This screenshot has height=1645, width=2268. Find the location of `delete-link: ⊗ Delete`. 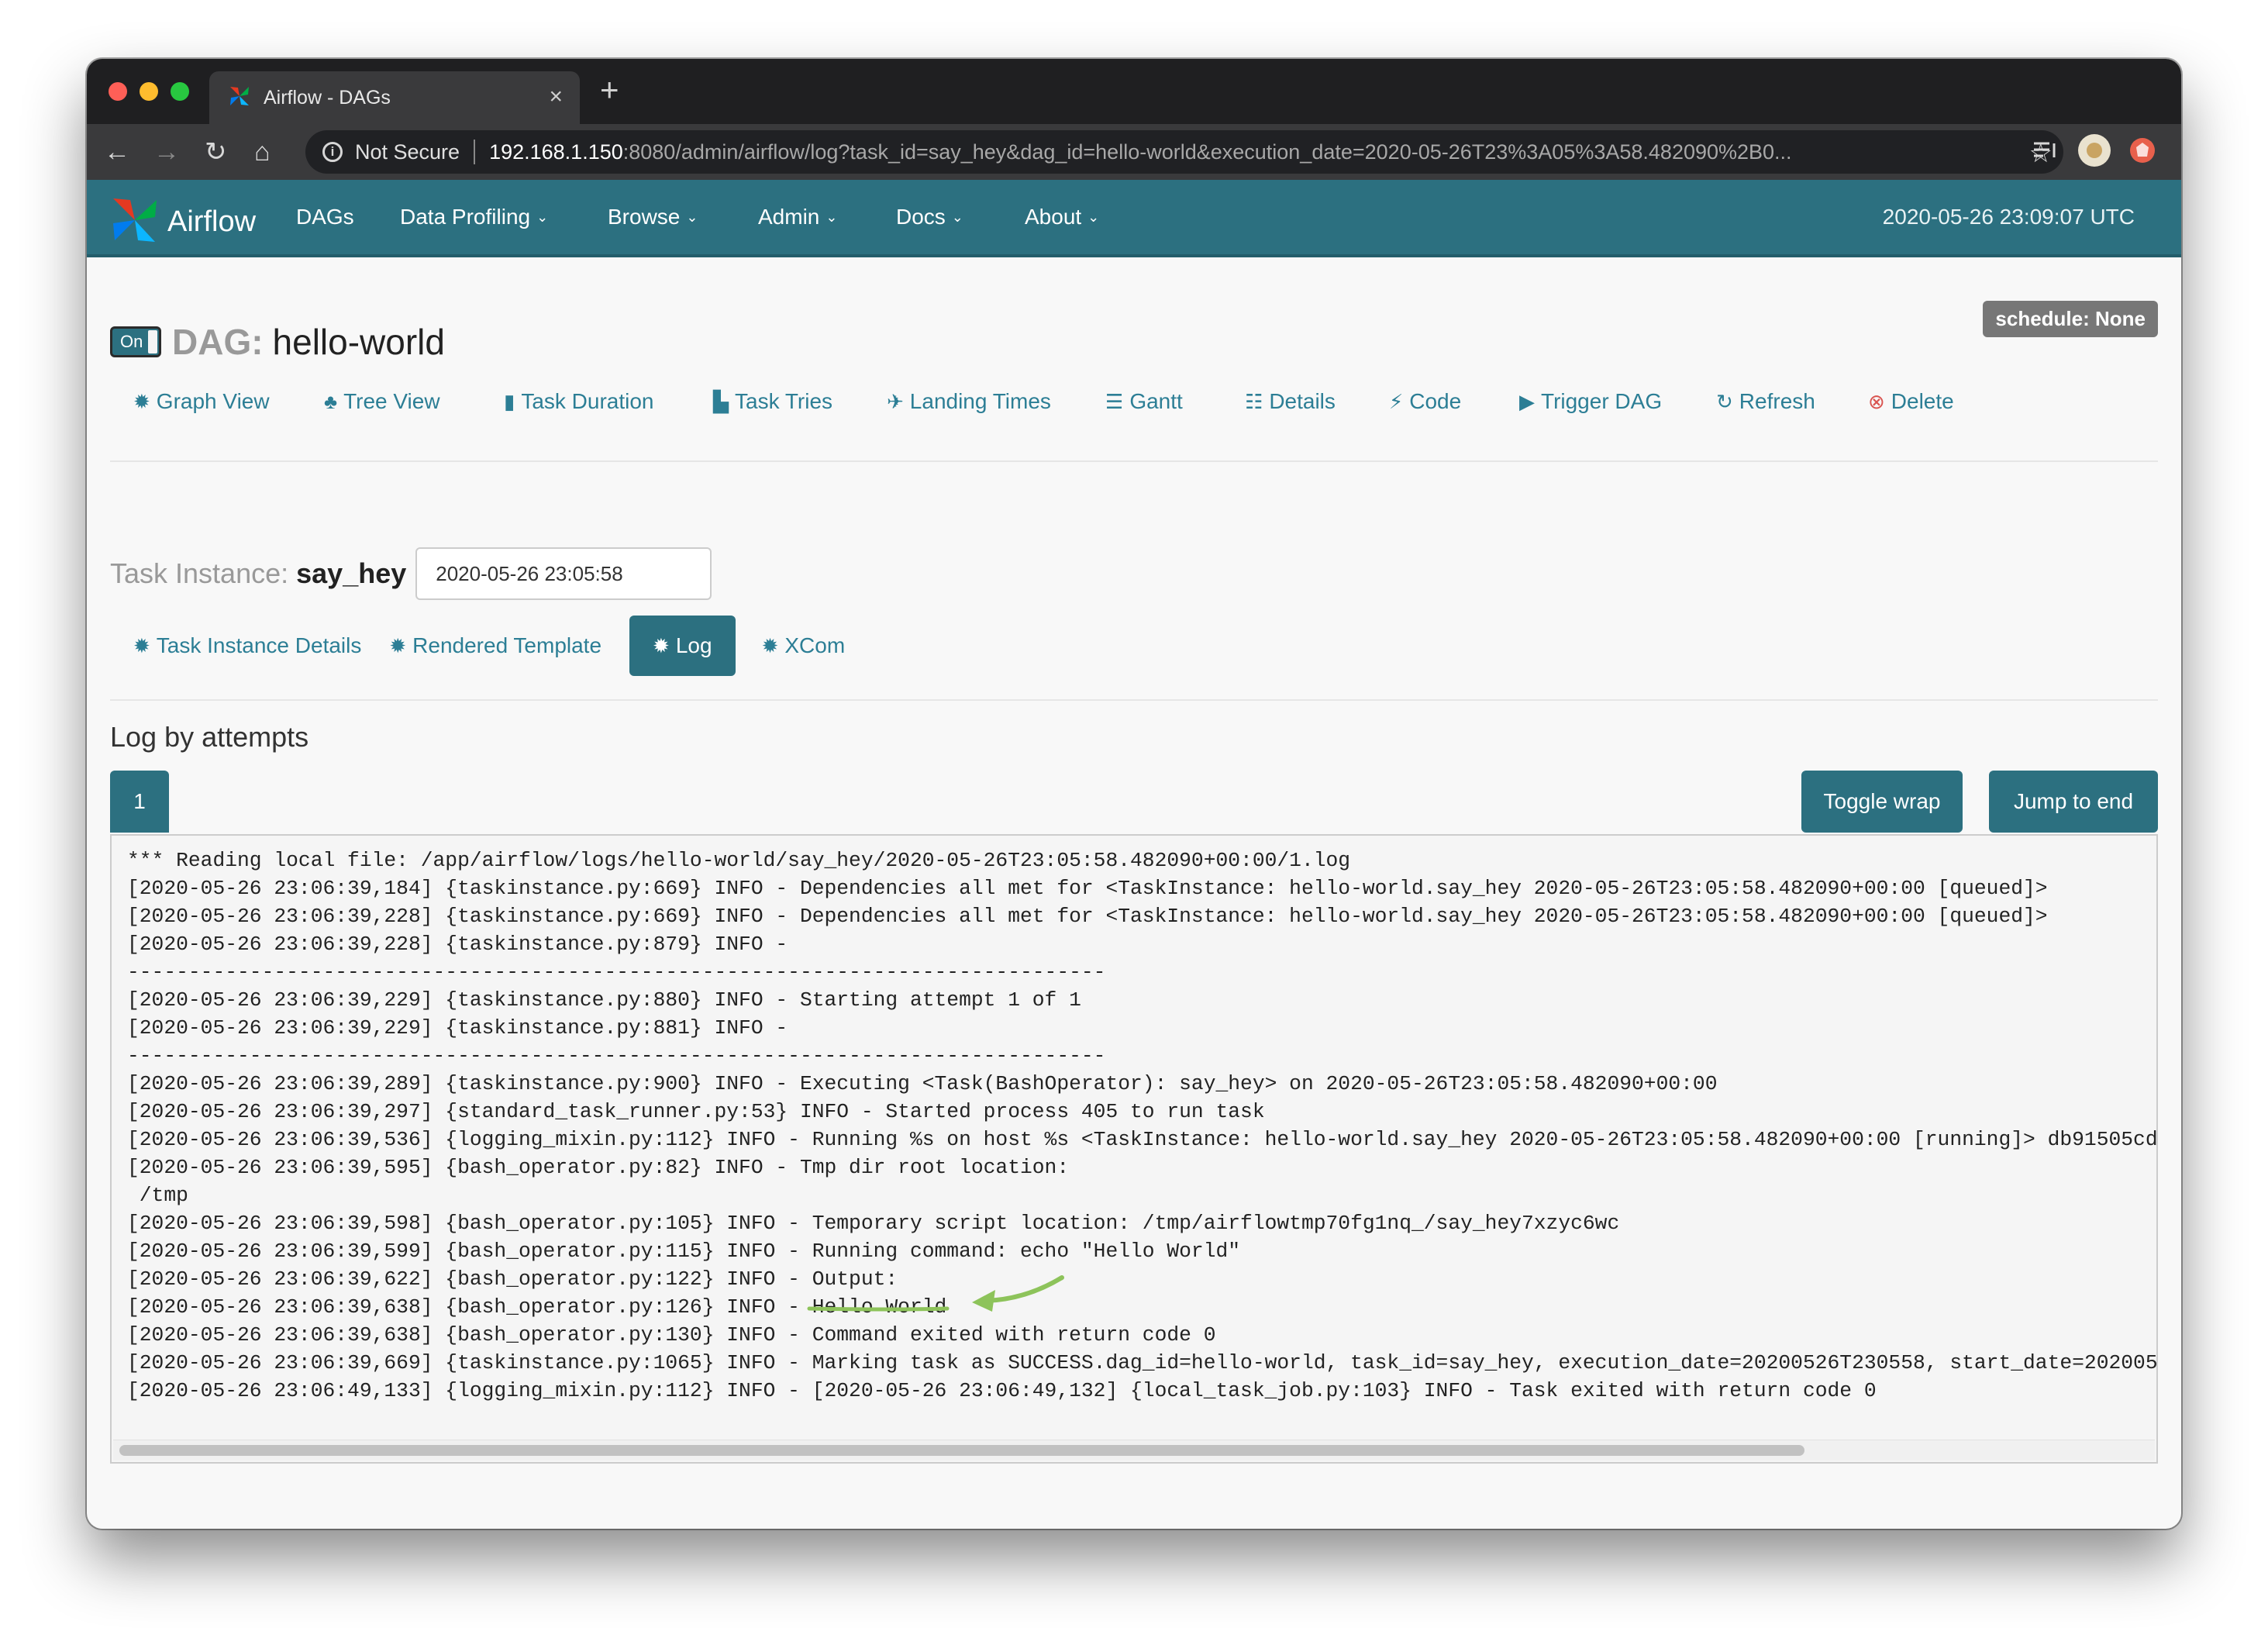

delete-link: ⊗ Delete is located at coordinates (1911, 401).